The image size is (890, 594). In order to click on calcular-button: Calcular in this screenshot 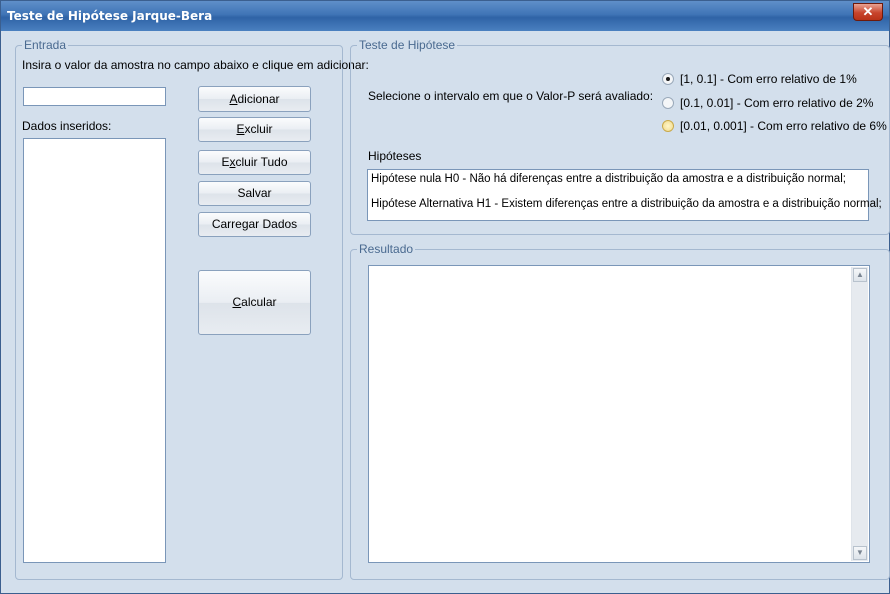, I will do `click(254, 302)`.